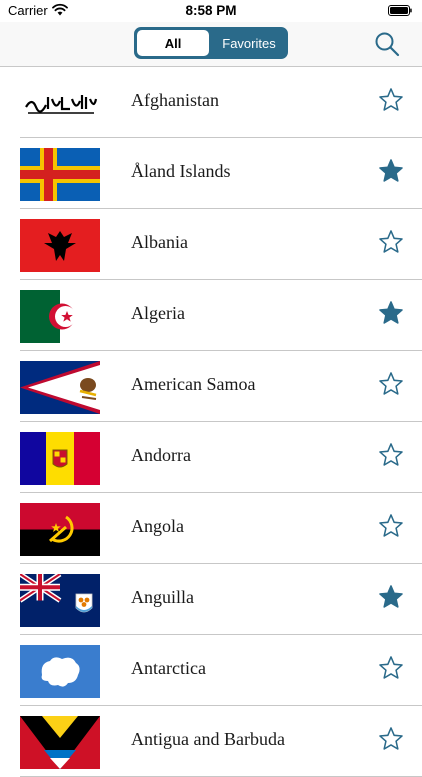 This screenshot has height=777, width=422. What do you see at coordinates (60, 316) in the screenshot?
I see `flag-algeria-icon` at bounding box center [60, 316].